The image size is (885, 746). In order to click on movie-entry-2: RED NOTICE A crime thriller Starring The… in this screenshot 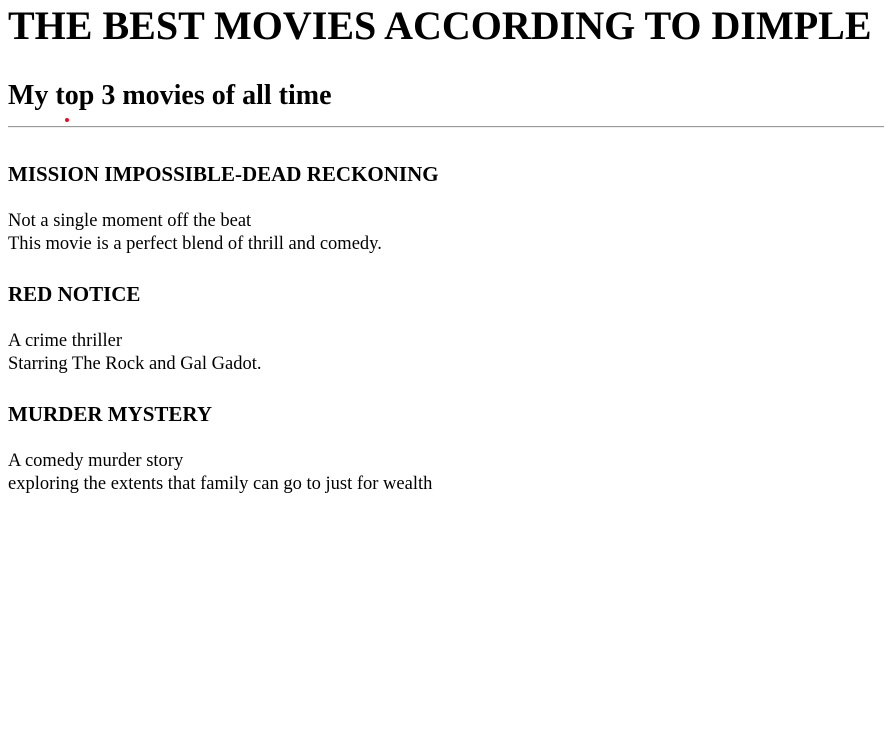, I will do `click(134, 329)`.